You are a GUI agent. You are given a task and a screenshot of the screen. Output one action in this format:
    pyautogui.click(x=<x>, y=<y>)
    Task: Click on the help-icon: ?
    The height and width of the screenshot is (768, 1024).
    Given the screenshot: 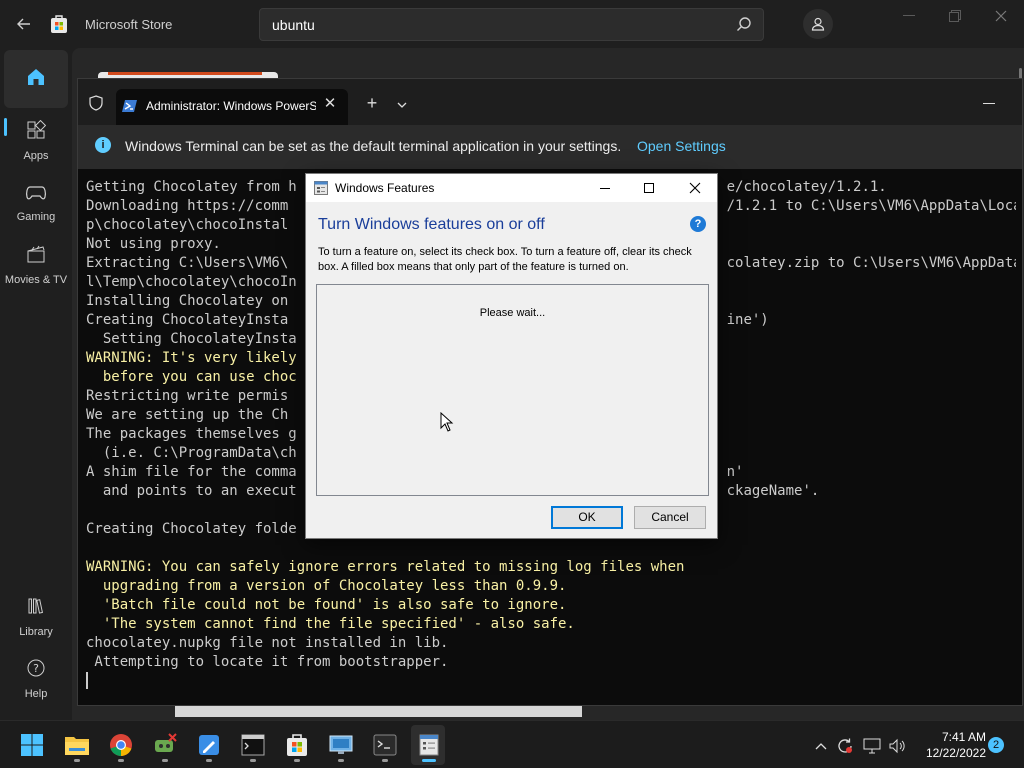 What is the action you would take?
    pyautogui.click(x=36, y=670)
    